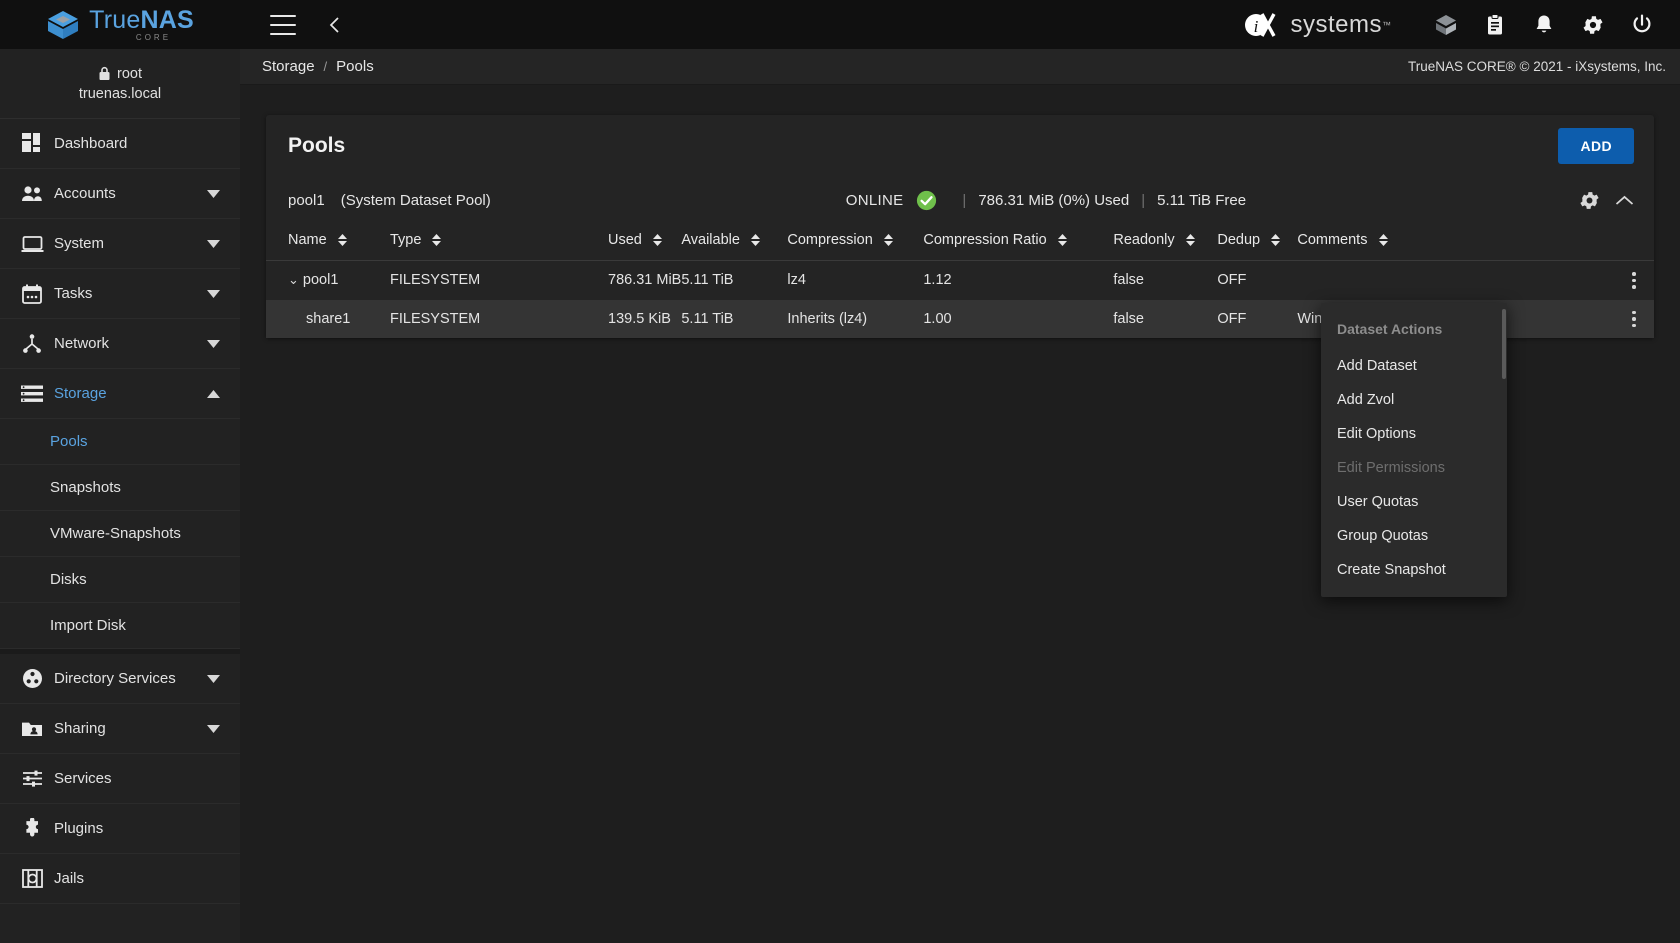  Describe the element at coordinates (120, 488) in the screenshot. I see `sidebar-item-snapshots: Snapshots` at that location.